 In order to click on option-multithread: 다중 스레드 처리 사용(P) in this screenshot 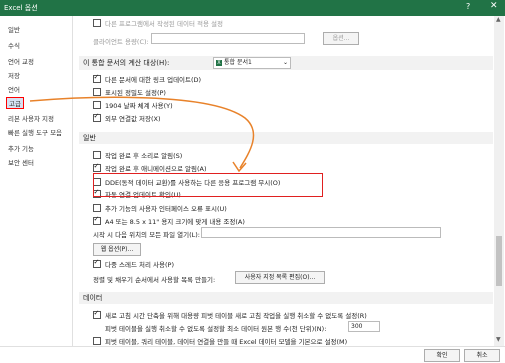, I will do `click(133, 263)`.